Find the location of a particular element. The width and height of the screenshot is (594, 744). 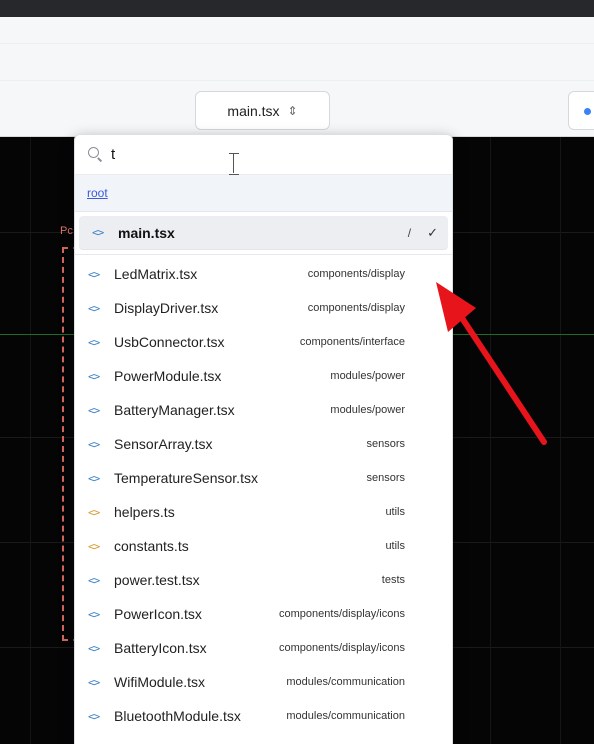

search-input is located at coordinates (261, 154).